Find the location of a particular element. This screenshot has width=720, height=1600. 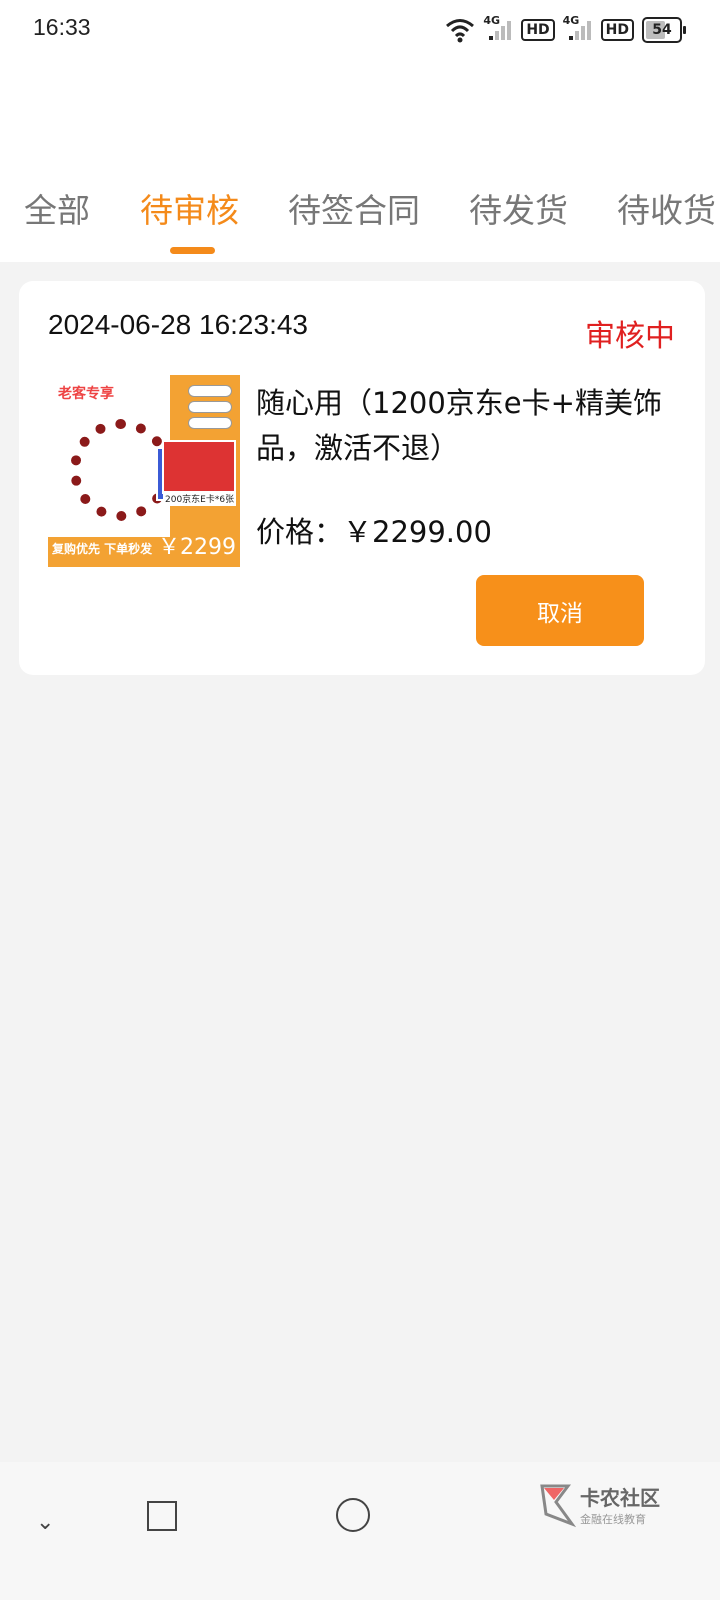

tab-indicator is located at coordinates (192, 250).